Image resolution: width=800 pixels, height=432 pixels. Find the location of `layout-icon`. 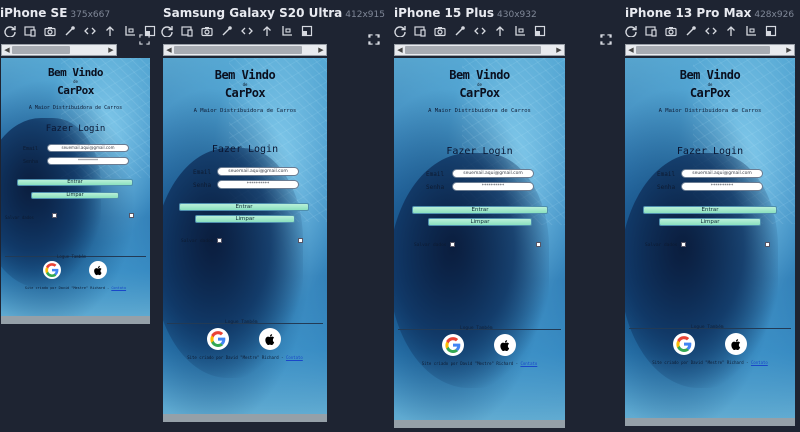

layout-icon is located at coordinates (287, 31).